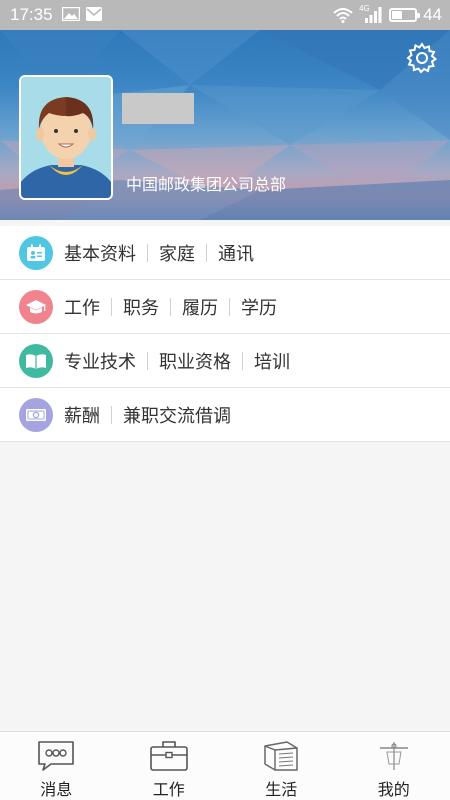  I want to click on menu-row-basic-info: 基本资料 家庭 通讯, so click(225, 253).